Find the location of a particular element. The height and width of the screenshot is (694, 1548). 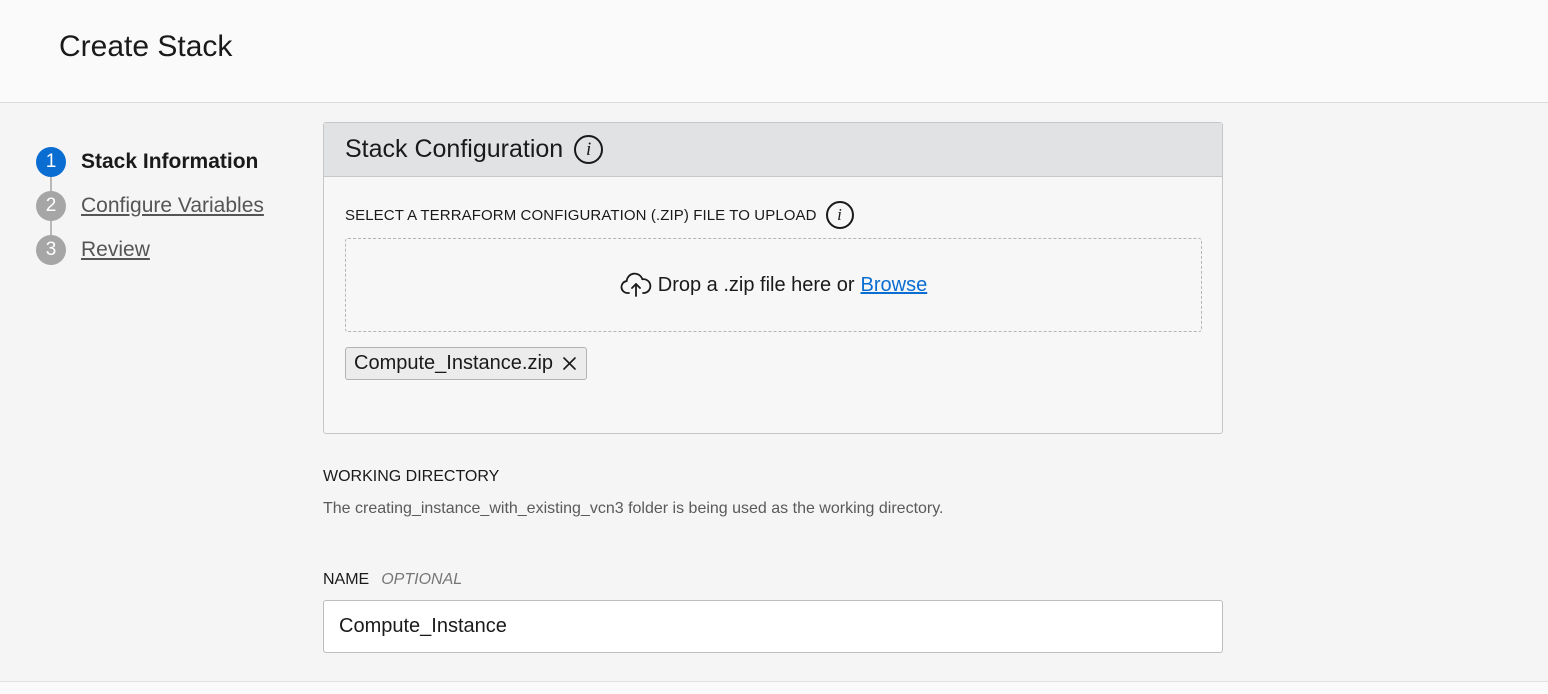

uploaded-file-name: Compute_Instance.zip is located at coordinates (454, 363).